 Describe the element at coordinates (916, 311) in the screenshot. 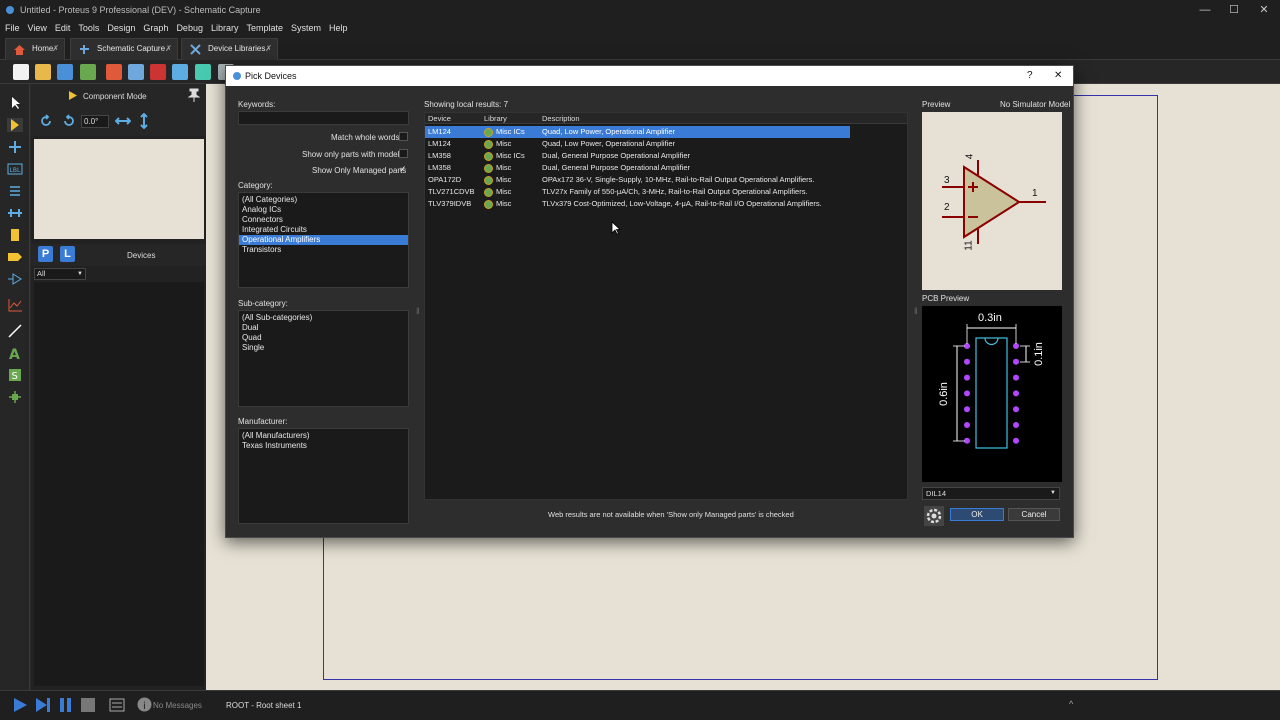

I see `splitter-right-handle: ‖` at that location.